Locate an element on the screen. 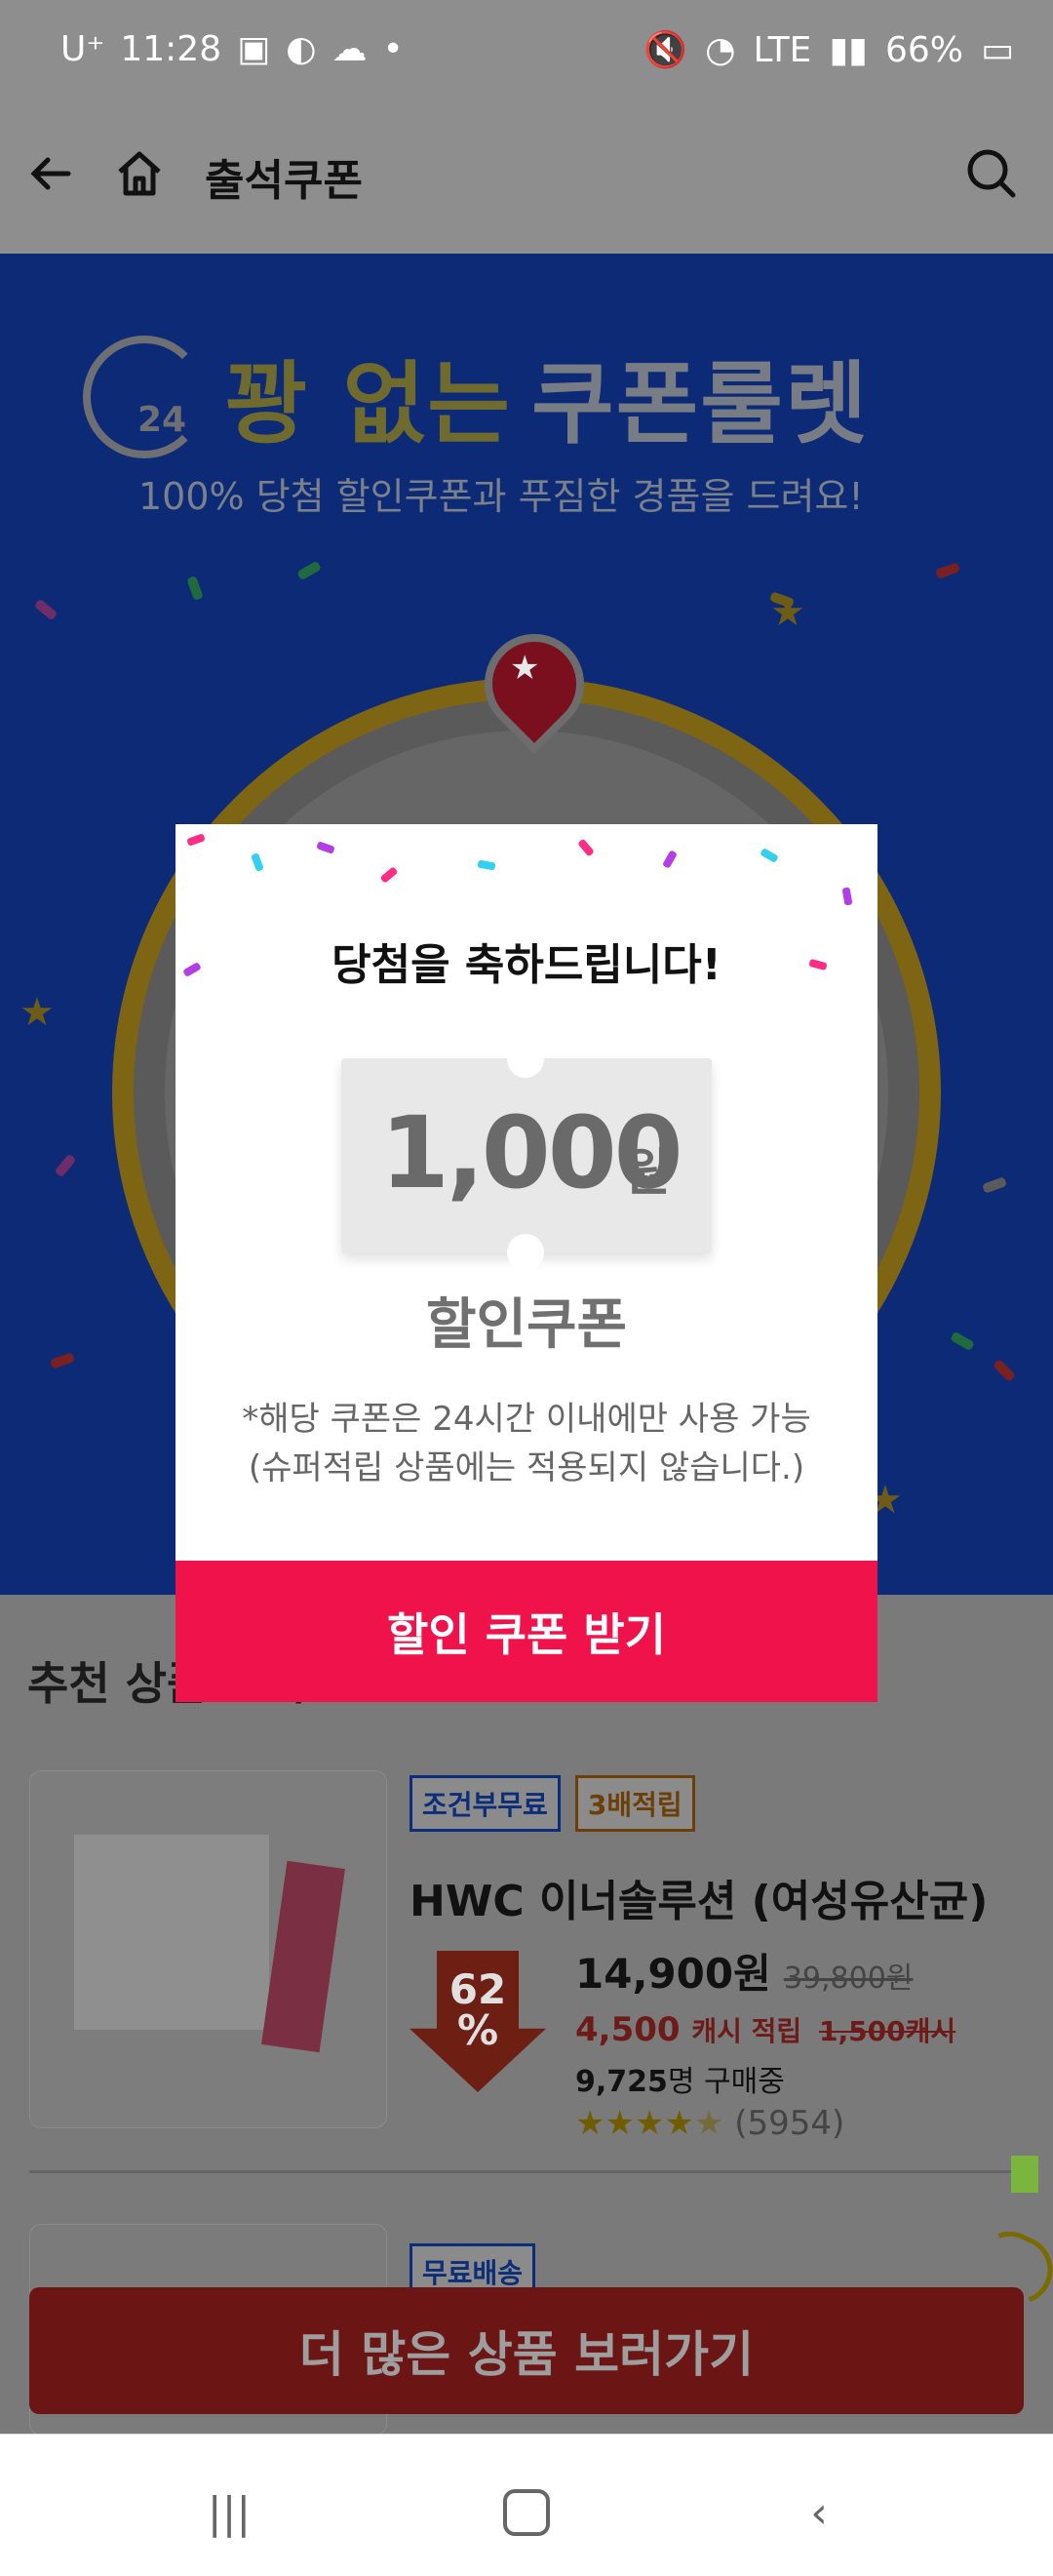  home-square-icon is located at coordinates (526, 2512).